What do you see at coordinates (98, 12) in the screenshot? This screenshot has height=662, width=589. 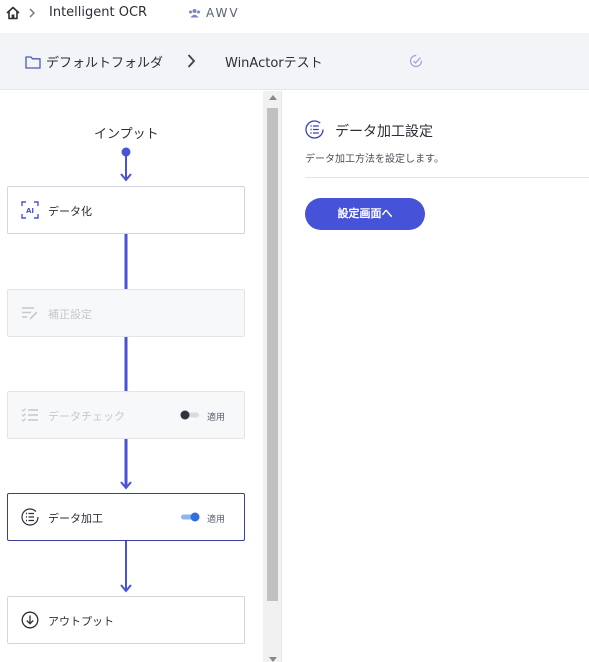 I see `app-name: Intelligent OCR` at bounding box center [98, 12].